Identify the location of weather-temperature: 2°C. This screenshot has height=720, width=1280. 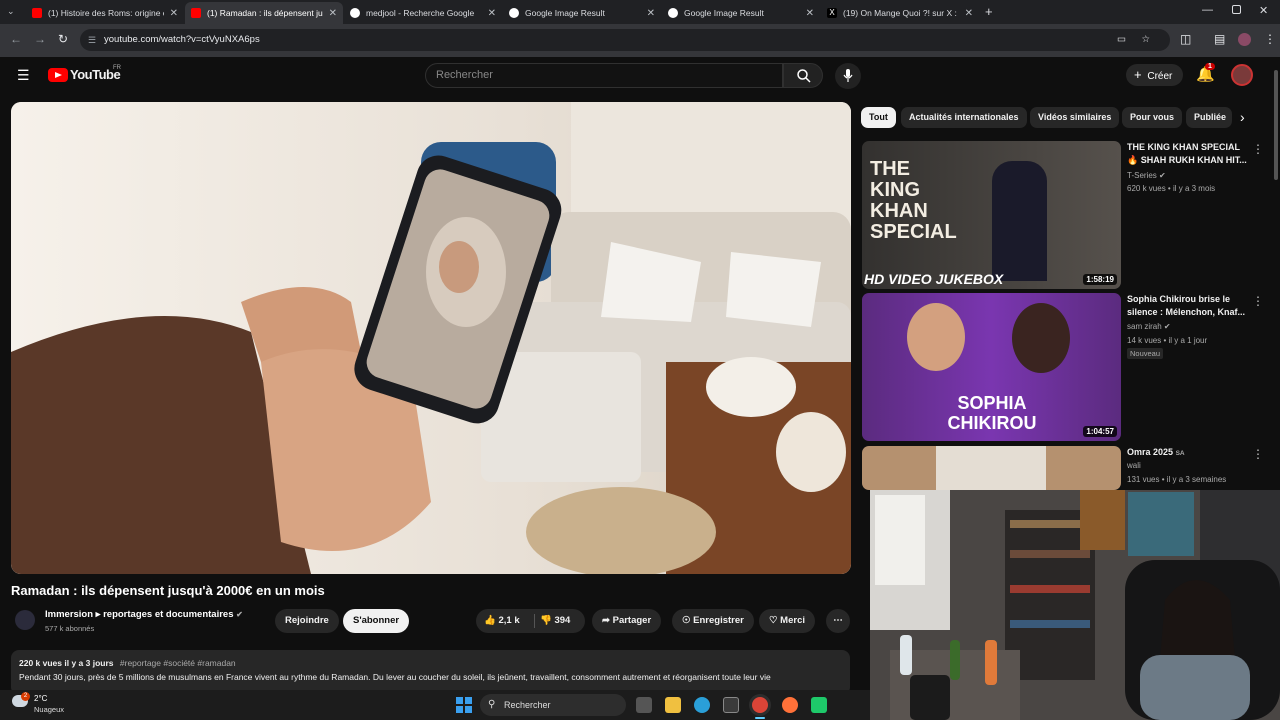
(40, 698).